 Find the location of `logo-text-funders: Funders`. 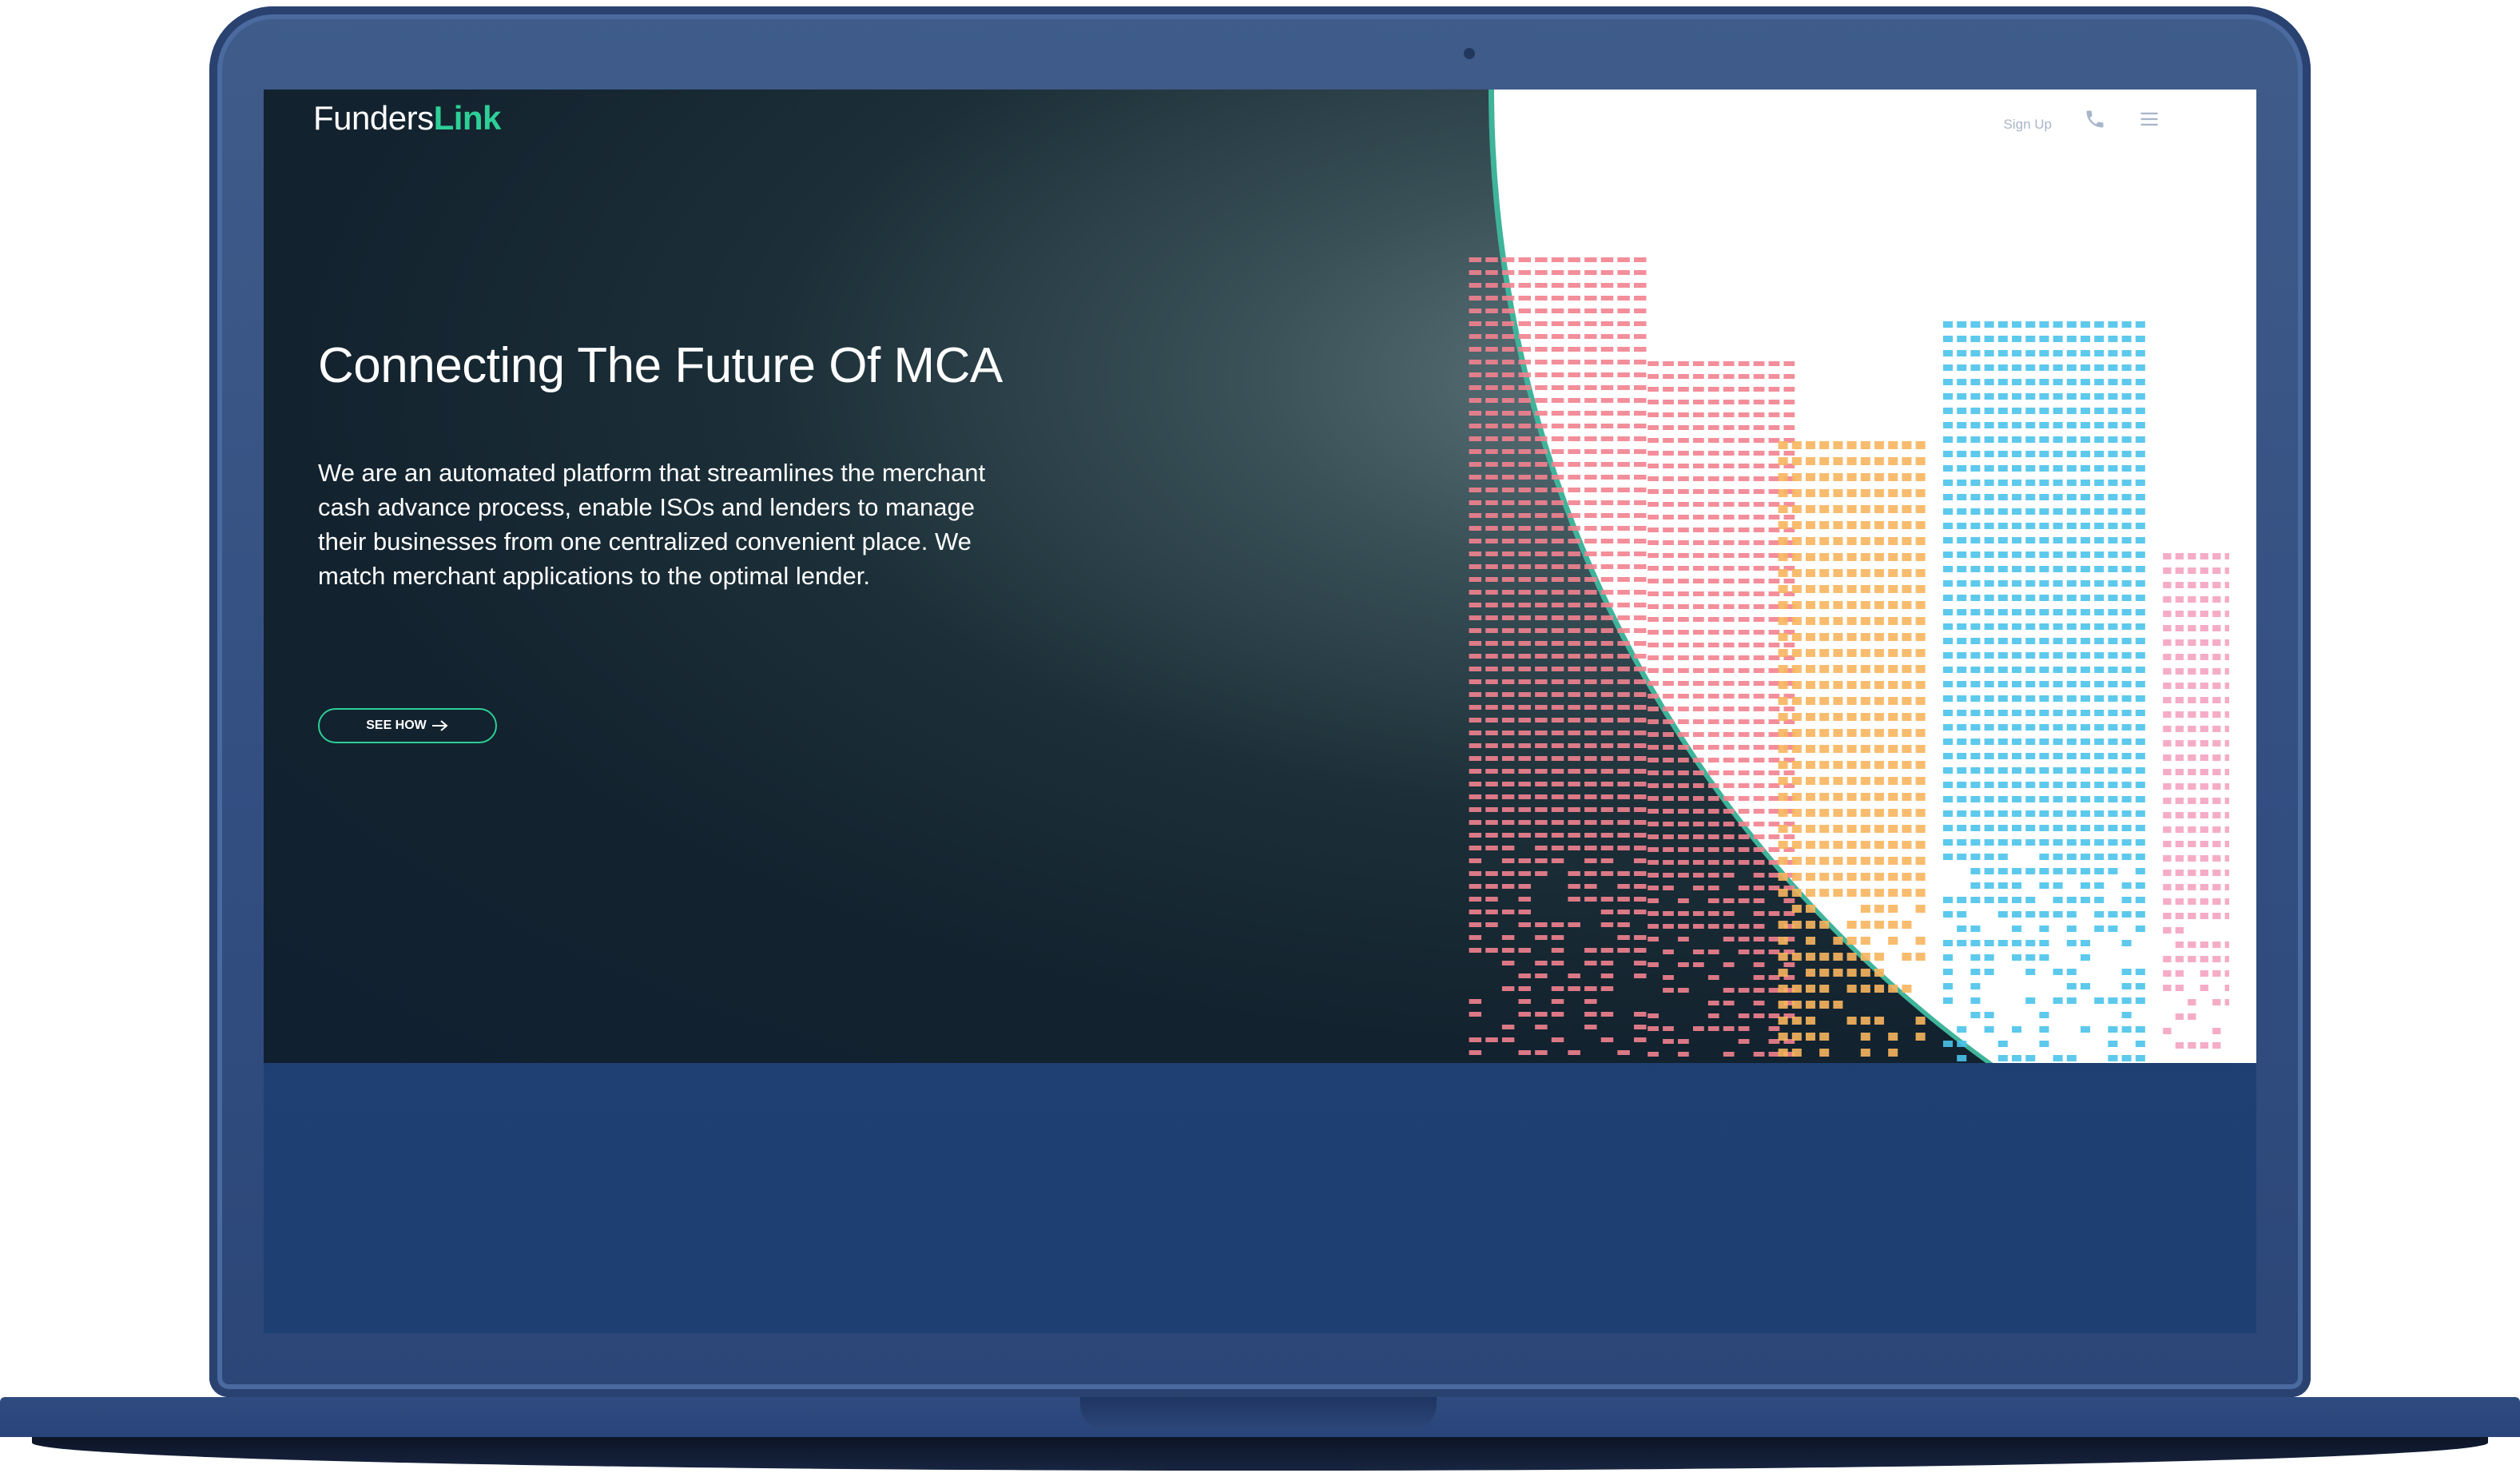

logo-text-funders: Funders is located at coordinates (373, 118).